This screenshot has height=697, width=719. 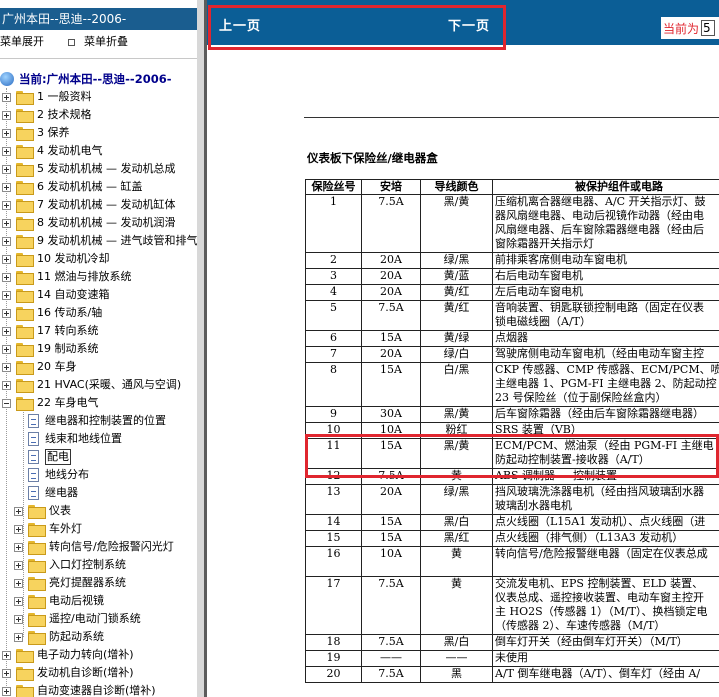 I want to click on tree-item-page: 地线分布, so click(x=58, y=475).